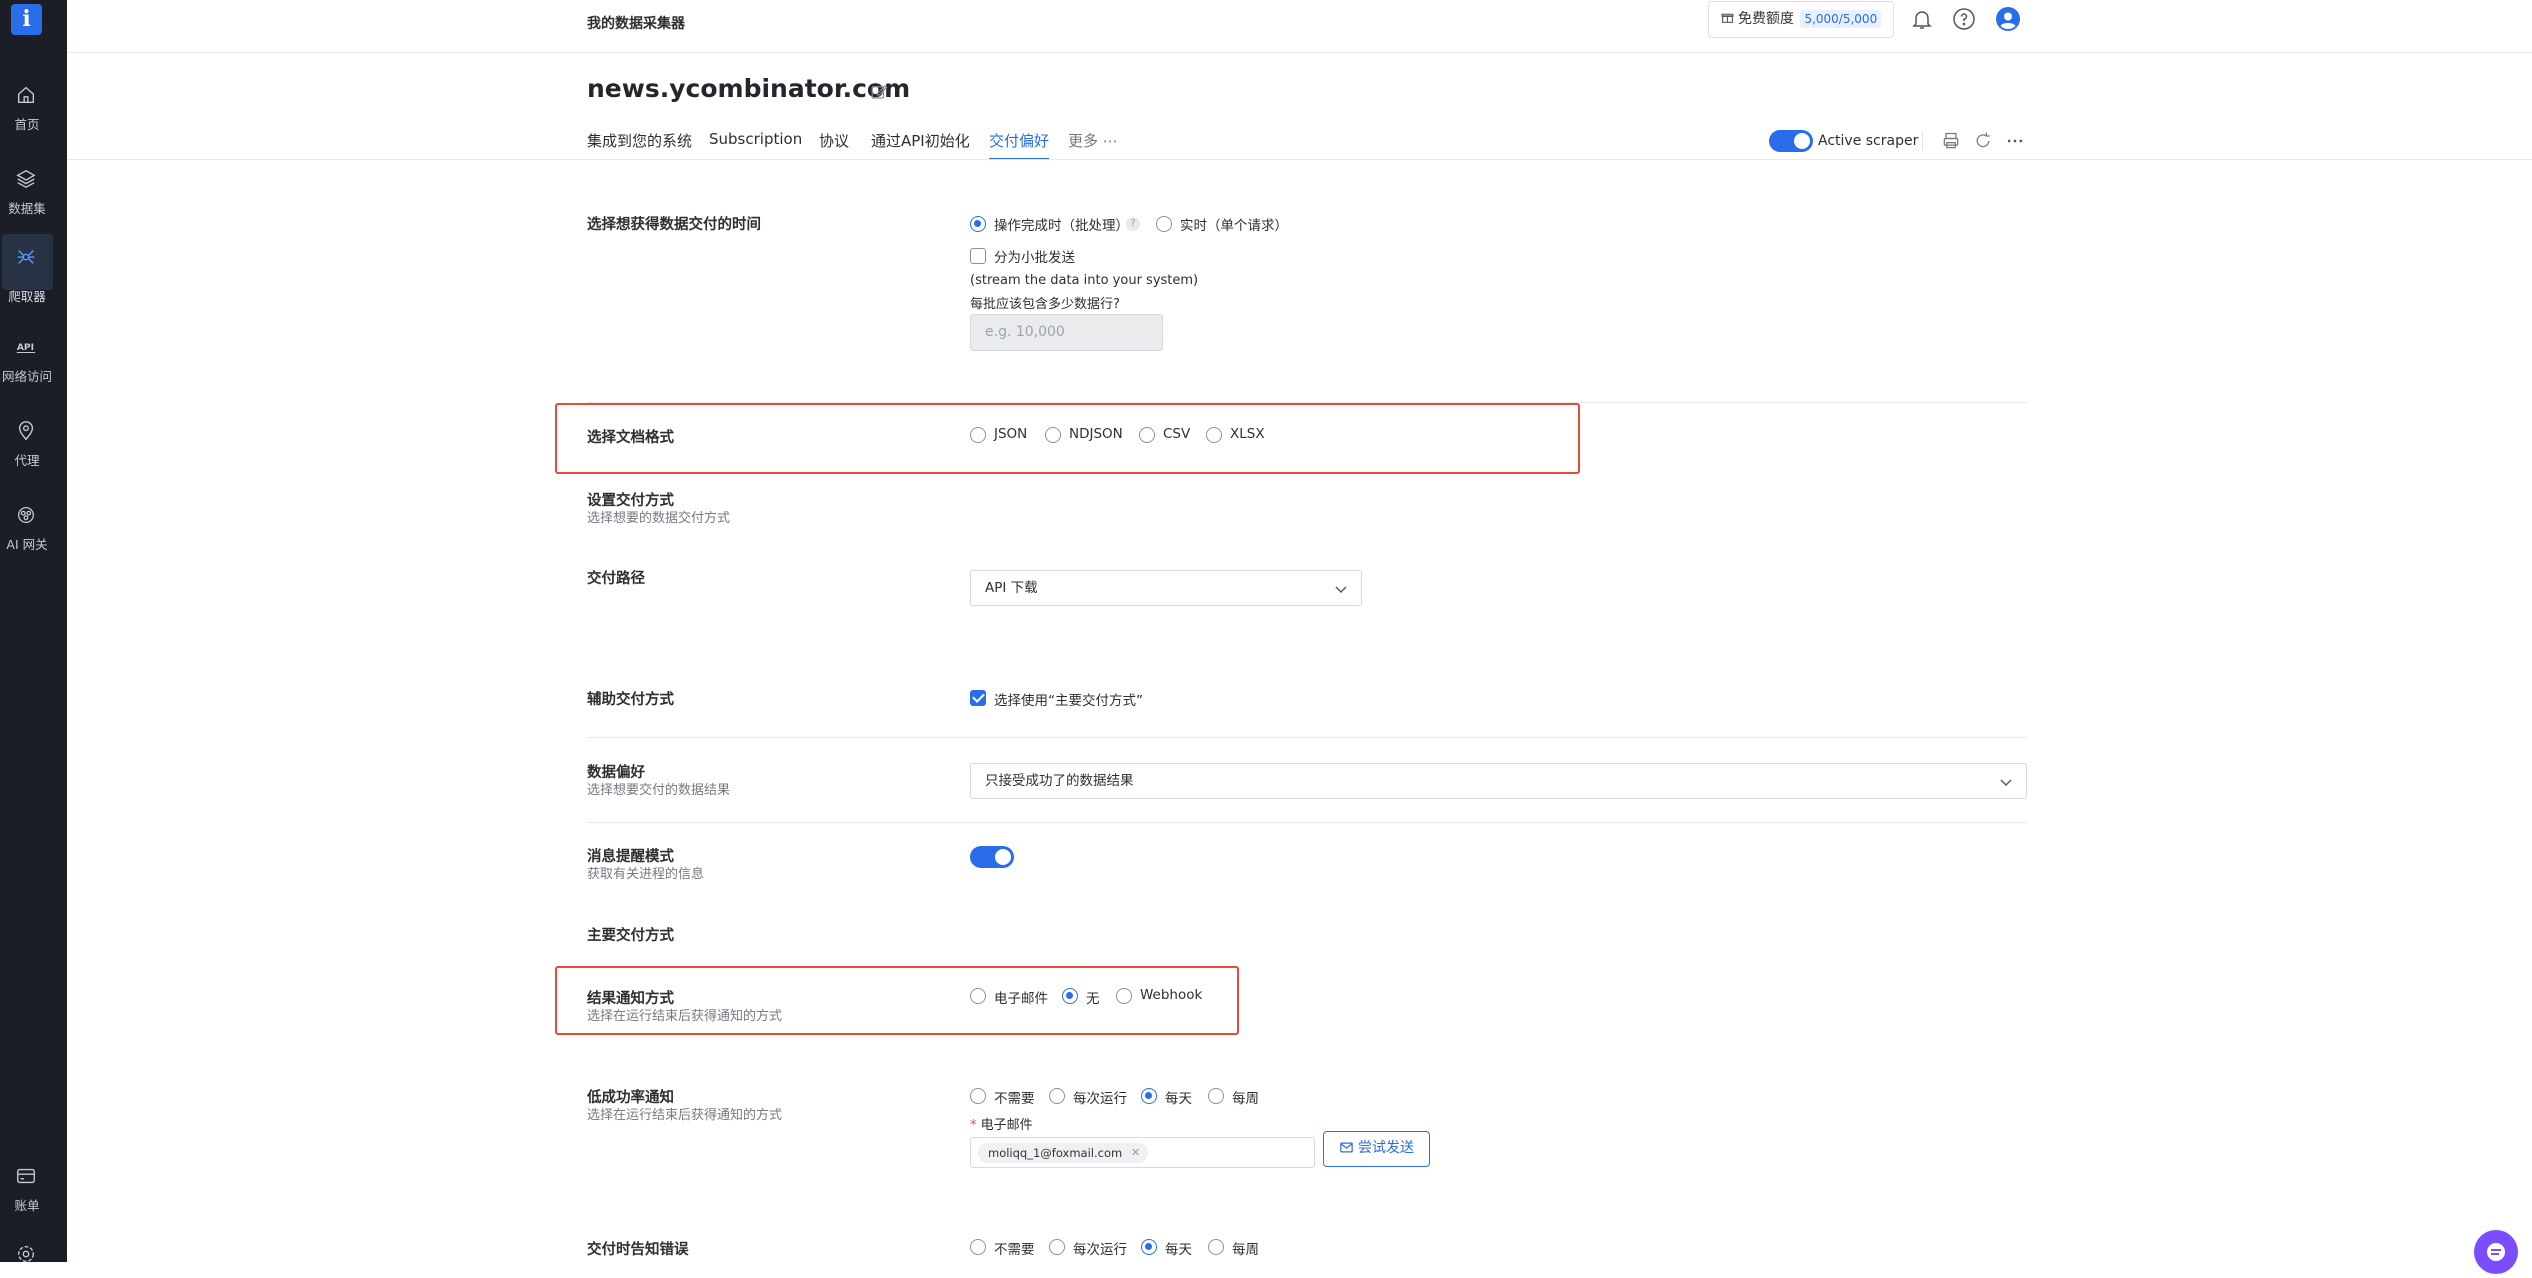 This screenshot has height=1278, width=2532. I want to click on radio-notify-none-label: 无, so click(1093, 999).